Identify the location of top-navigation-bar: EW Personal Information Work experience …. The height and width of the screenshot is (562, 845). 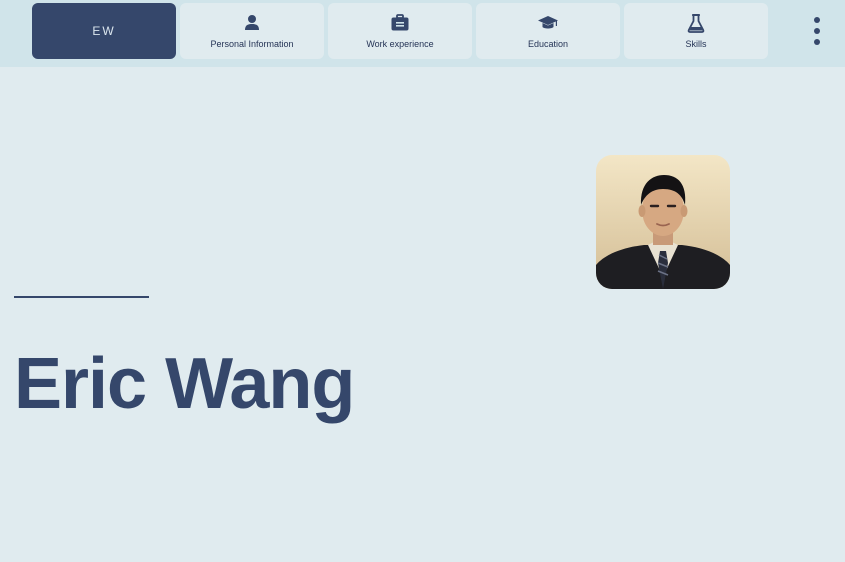
(422, 33).